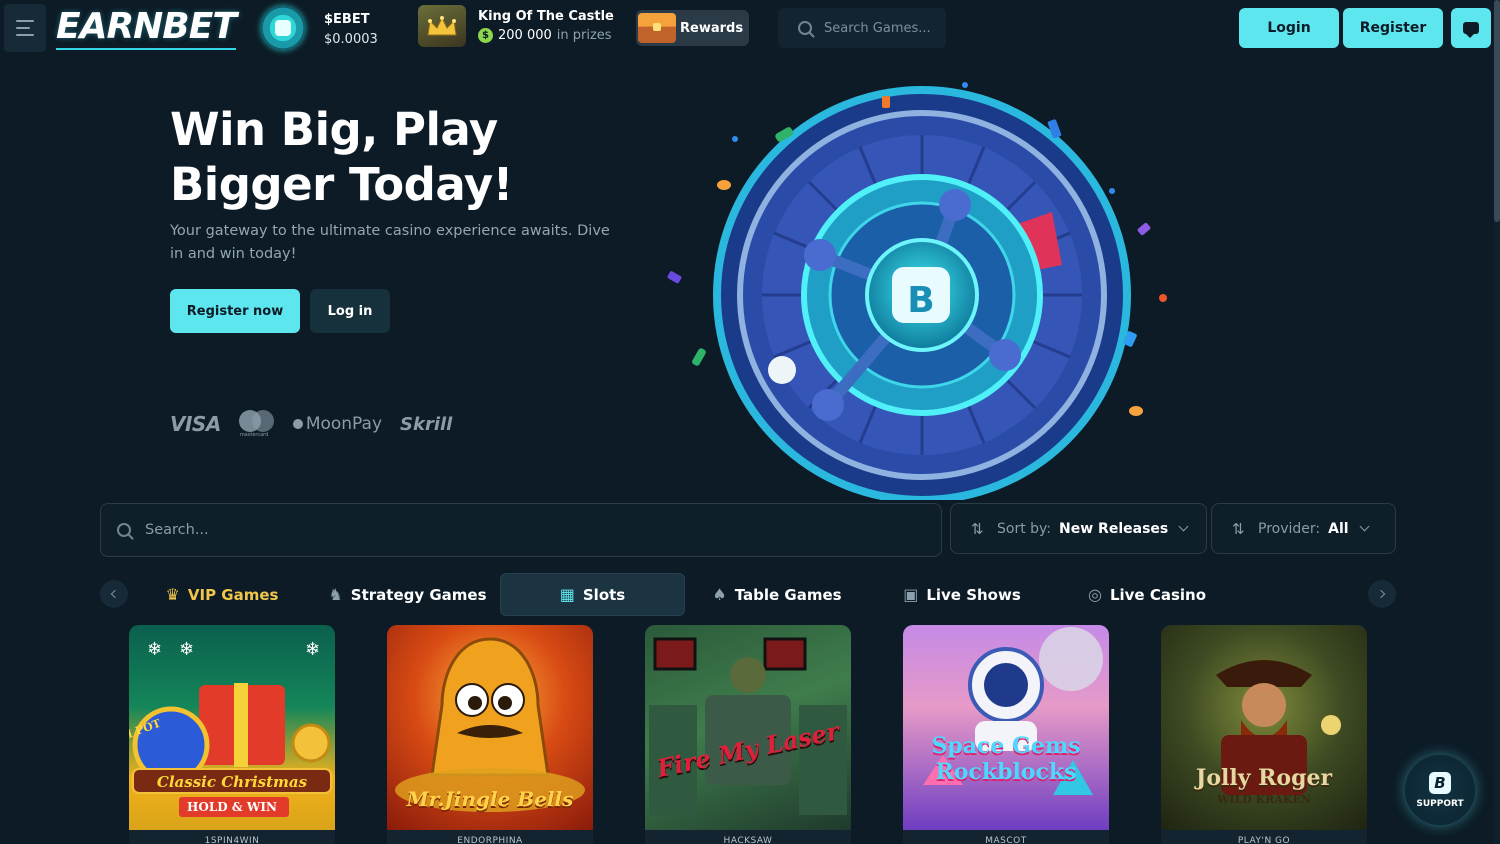 This screenshot has width=1500, height=844. Describe the element at coordinates (1497, 422) in the screenshot. I see `page-scrollbar` at that location.